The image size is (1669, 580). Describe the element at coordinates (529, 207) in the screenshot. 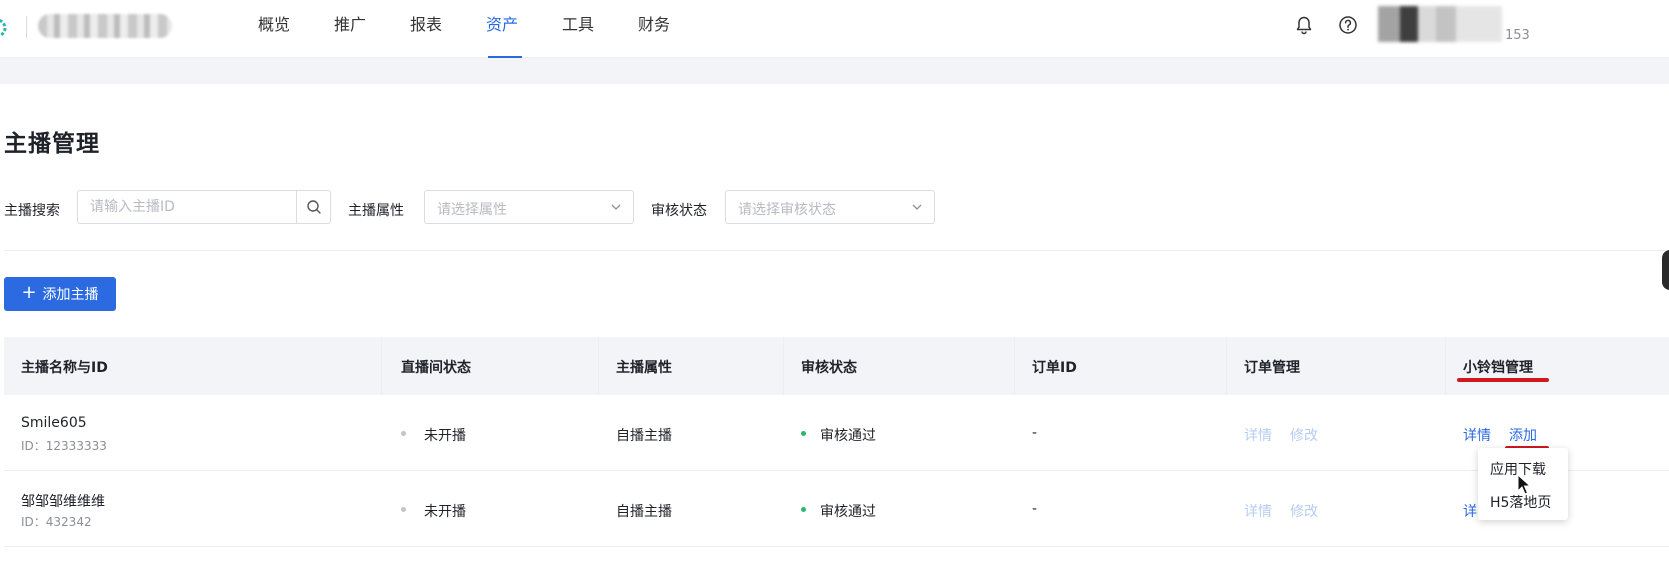

I see `attribute-select: 请选择属性` at that location.